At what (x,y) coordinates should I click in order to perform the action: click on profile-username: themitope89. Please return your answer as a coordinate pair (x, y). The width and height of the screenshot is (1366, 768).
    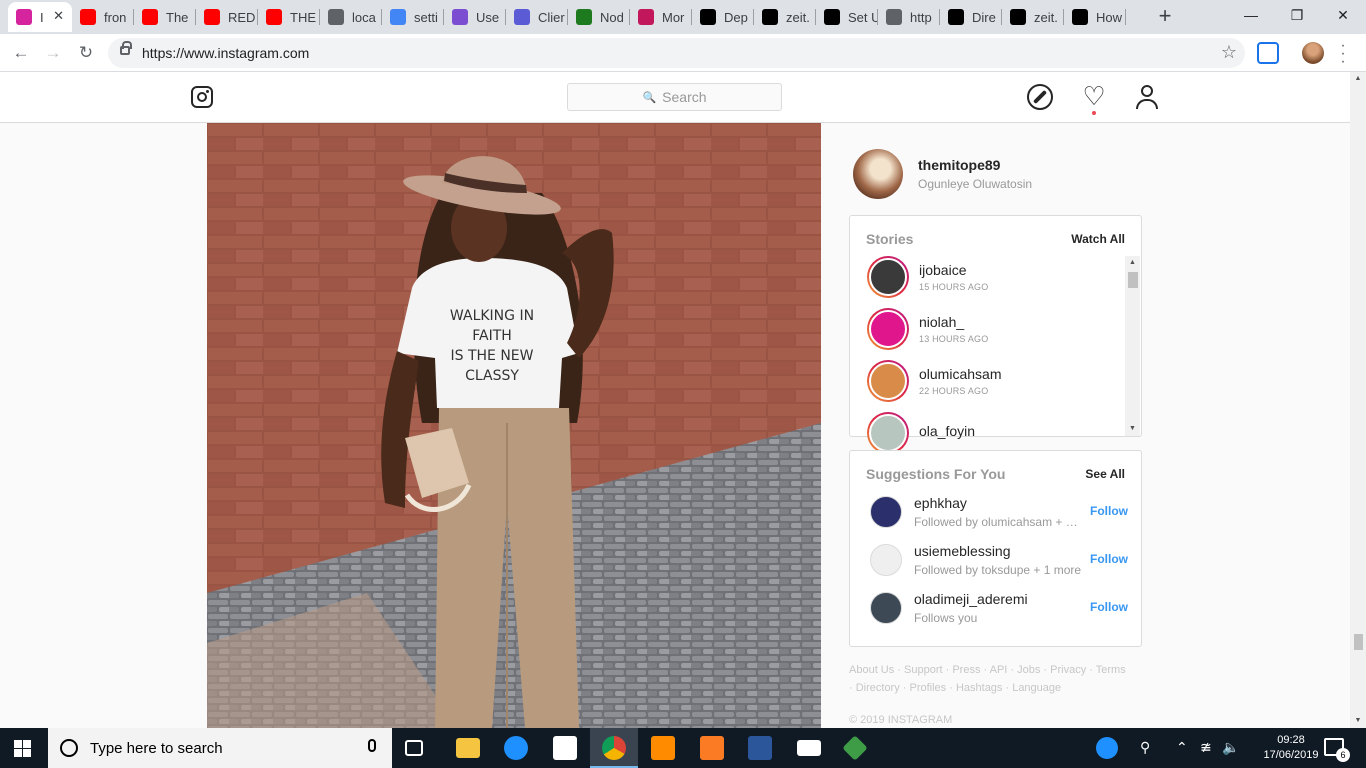
    Looking at the image, I should click on (975, 165).